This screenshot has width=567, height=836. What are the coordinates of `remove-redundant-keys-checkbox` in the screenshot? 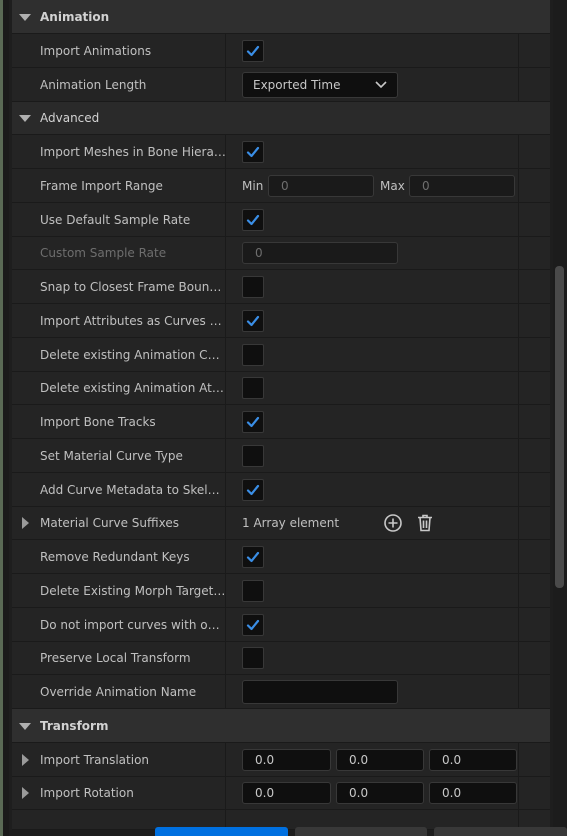 It's located at (253, 556).